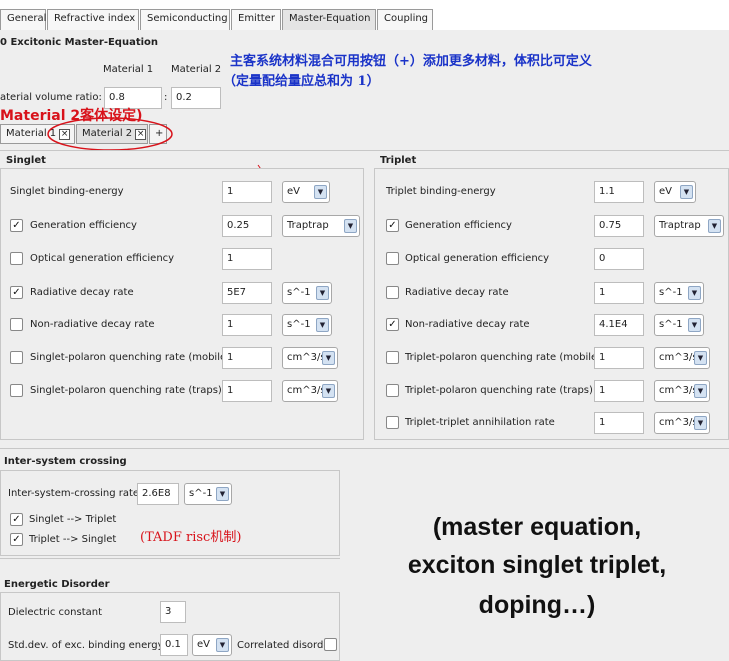  What do you see at coordinates (83, 225) in the screenshot?
I see `singlet-gen-label: Generation efficiency` at bounding box center [83, 225].